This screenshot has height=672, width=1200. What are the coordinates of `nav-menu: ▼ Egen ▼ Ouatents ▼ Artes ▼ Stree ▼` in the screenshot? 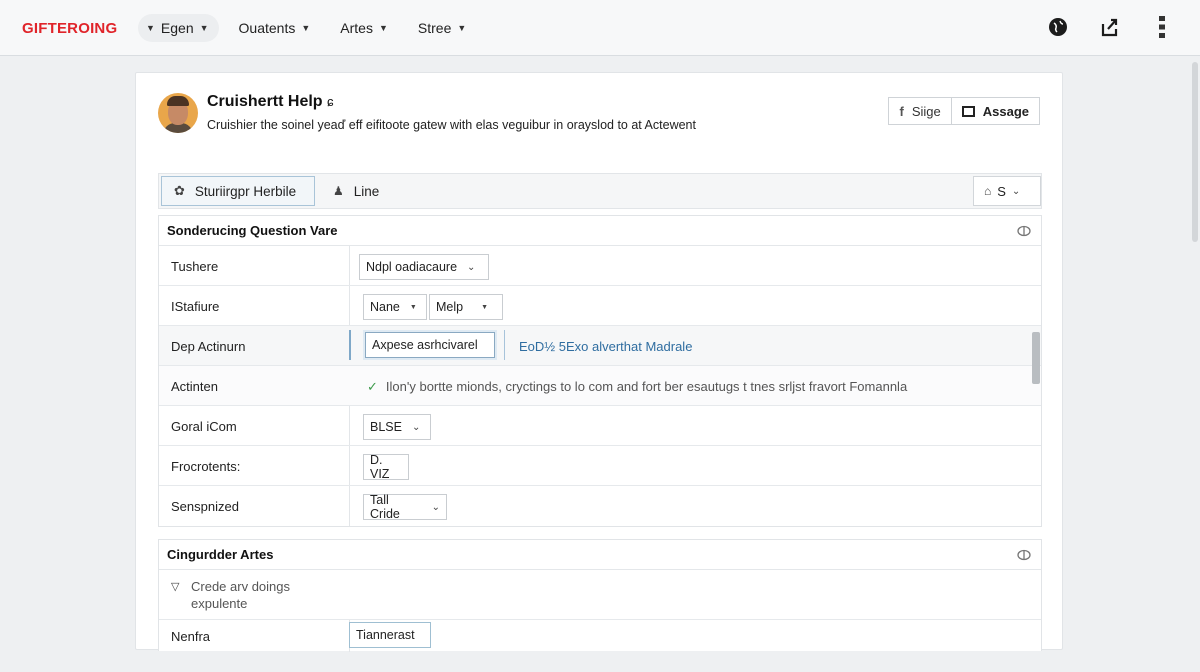 It's located at (307, 28).